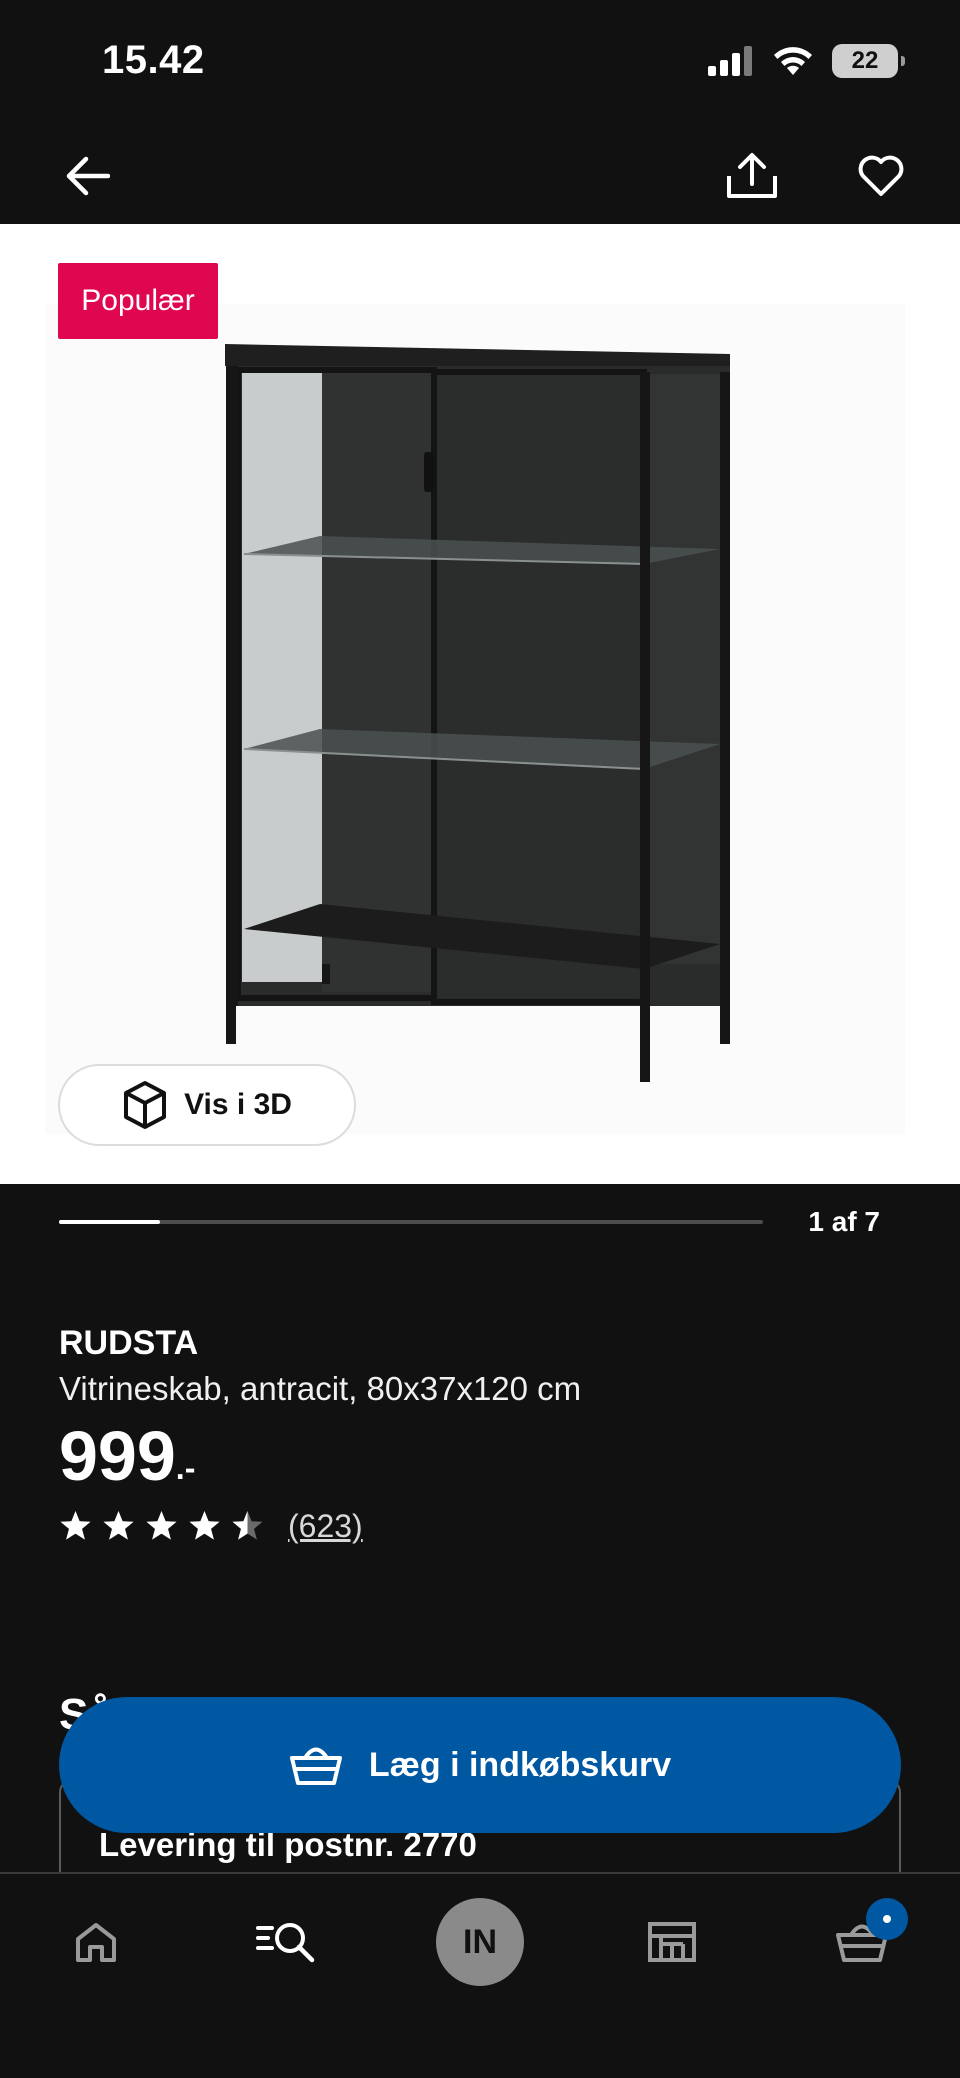 The width and height of the screenshot is (960, 2078). I want to click on avatar-initials: IN, so click(480, 1941).